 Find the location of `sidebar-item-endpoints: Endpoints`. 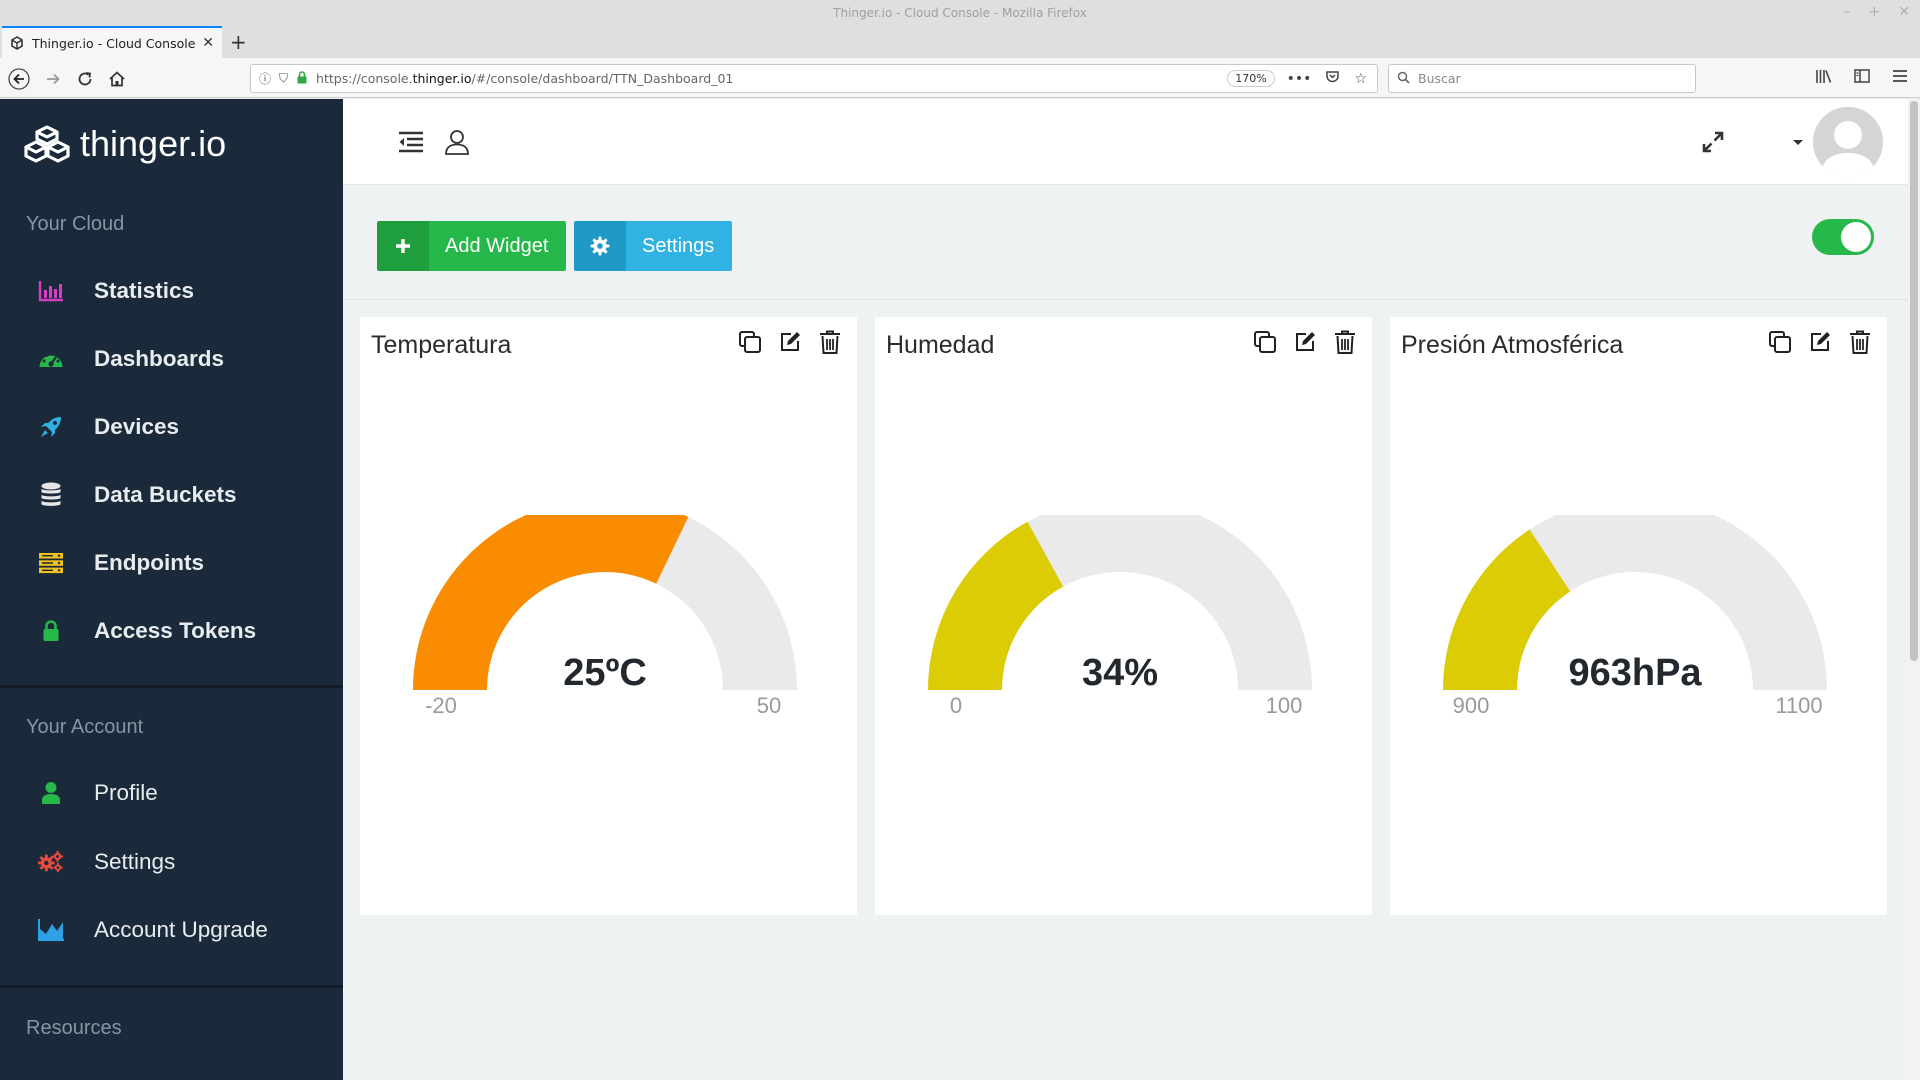

sidebar-item-endpoints: Endpoints is located at coordinates (171, 563).